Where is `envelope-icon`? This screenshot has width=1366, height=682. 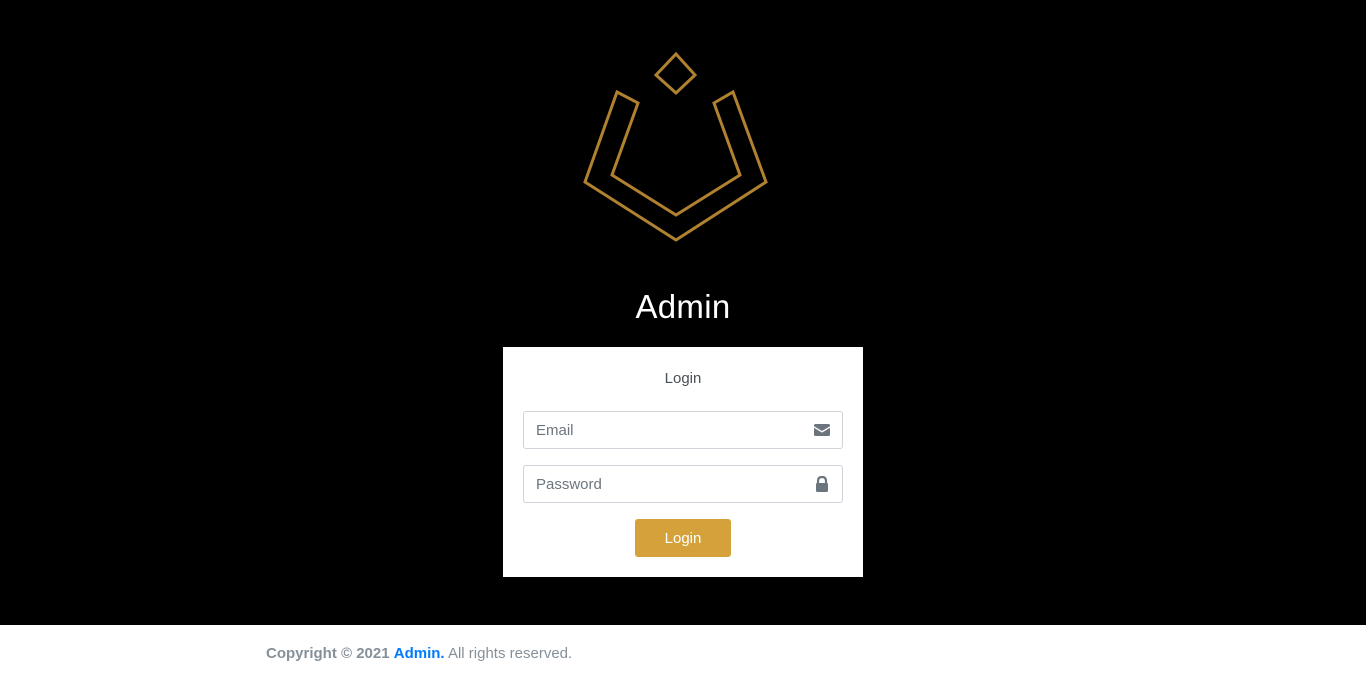 envelope-icon is located at coordinates (822, 430).